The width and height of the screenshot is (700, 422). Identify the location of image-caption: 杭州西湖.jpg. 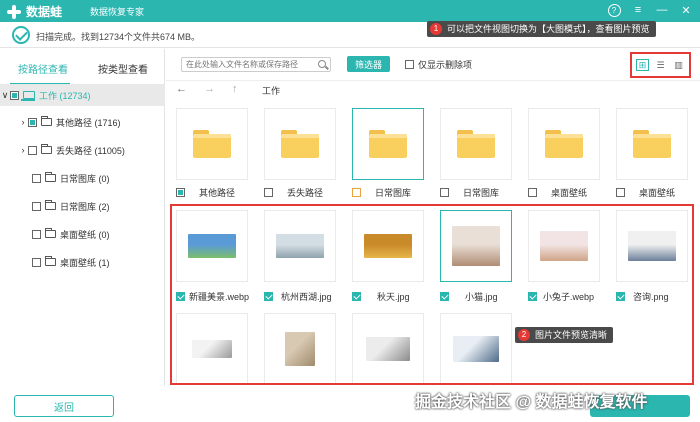
(298, 296).